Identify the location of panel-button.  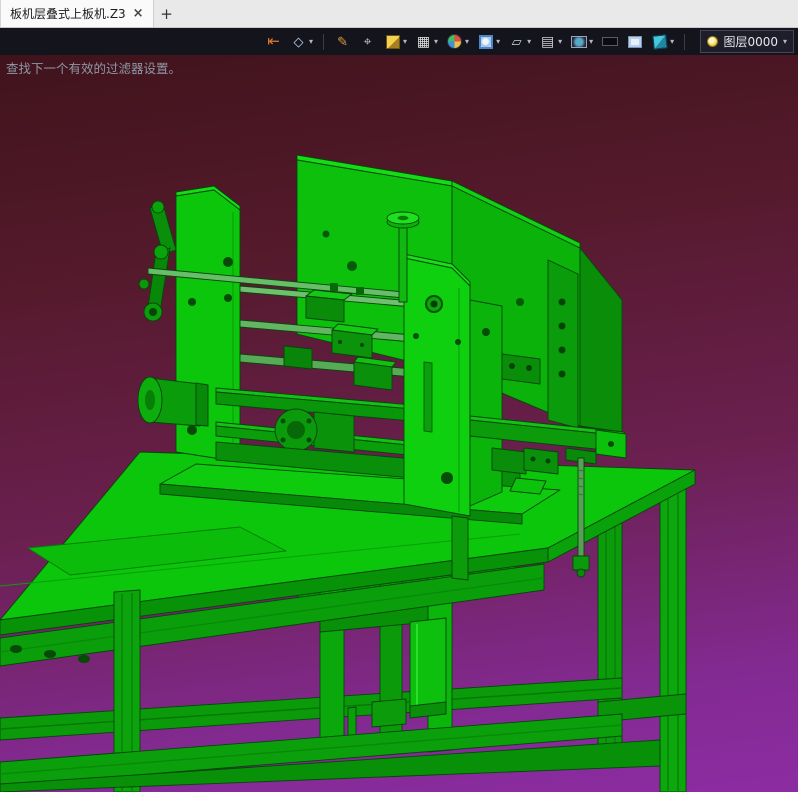
(634, 41).